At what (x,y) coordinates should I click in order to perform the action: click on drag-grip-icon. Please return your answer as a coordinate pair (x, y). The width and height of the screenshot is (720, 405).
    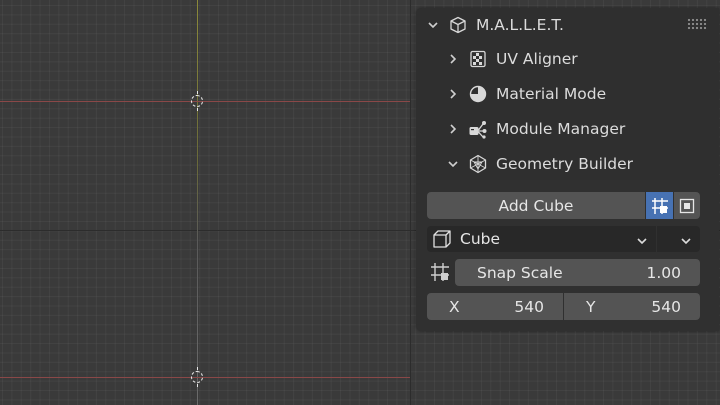
    Looking at the image, I should click on (697, 24).